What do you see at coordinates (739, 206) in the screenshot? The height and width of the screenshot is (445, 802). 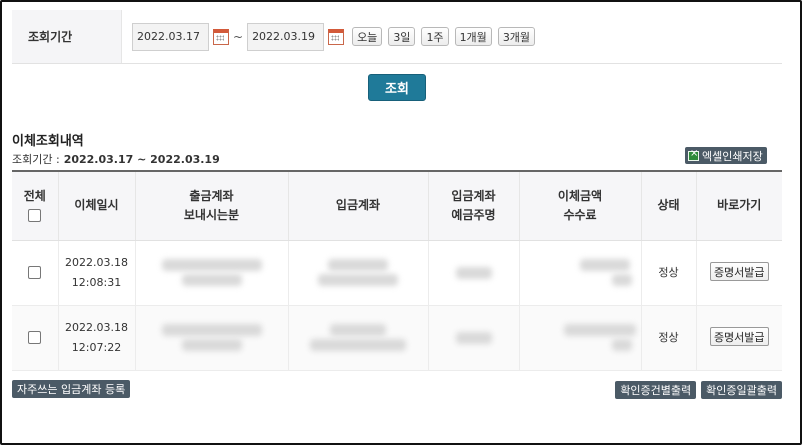 I see `header-shortcut: 바로가기` at bounding box center [739, 206].